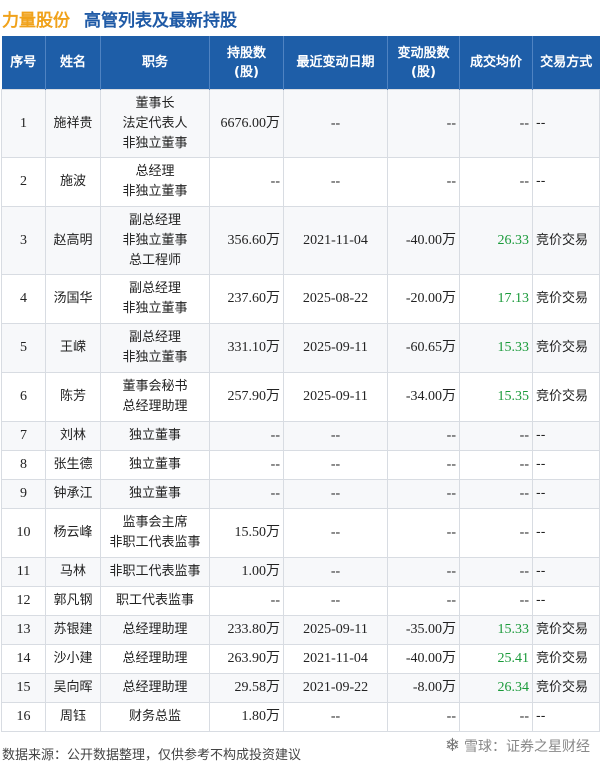  What do you see at coordinates (23, 123) in the screenshot?
I see `row-number: 1` at bounding box center [23, 123].